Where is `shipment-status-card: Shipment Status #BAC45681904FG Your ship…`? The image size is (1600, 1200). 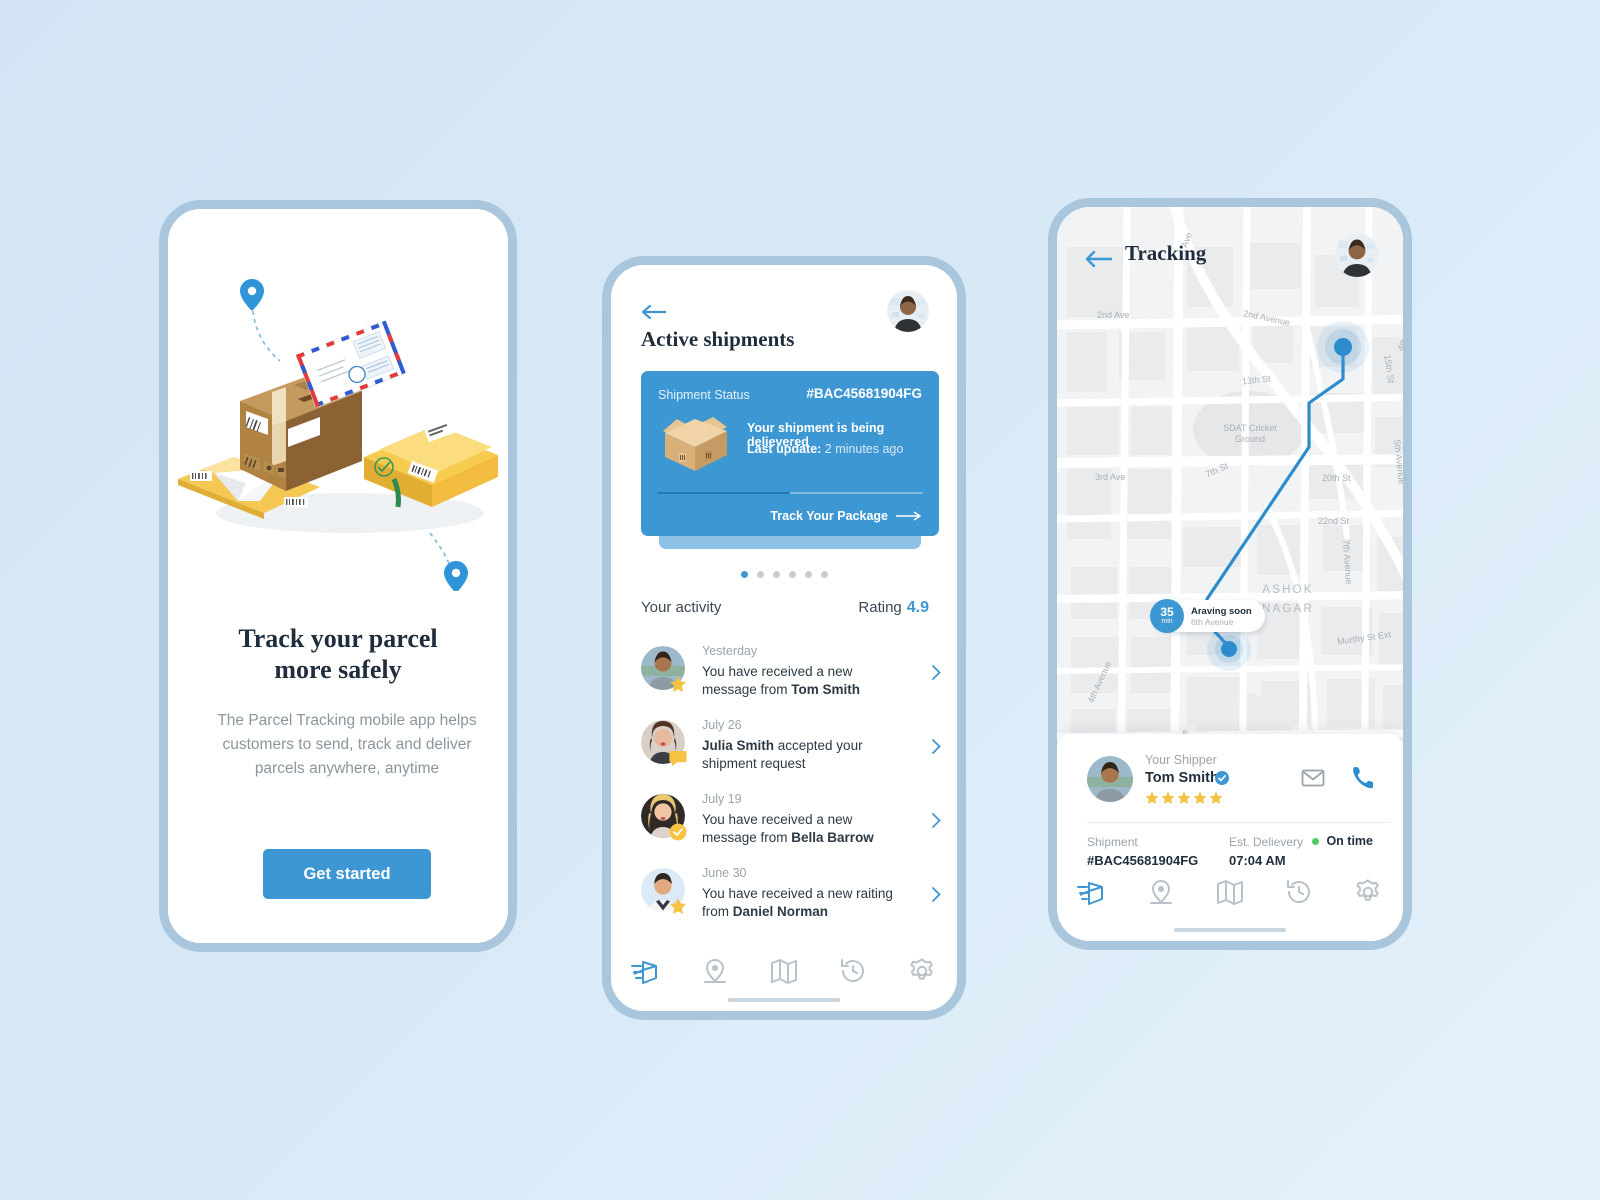
shipment-status-card: Shipment Status #BAC45681904FG Your ship… is located at coordinates (790, 453).